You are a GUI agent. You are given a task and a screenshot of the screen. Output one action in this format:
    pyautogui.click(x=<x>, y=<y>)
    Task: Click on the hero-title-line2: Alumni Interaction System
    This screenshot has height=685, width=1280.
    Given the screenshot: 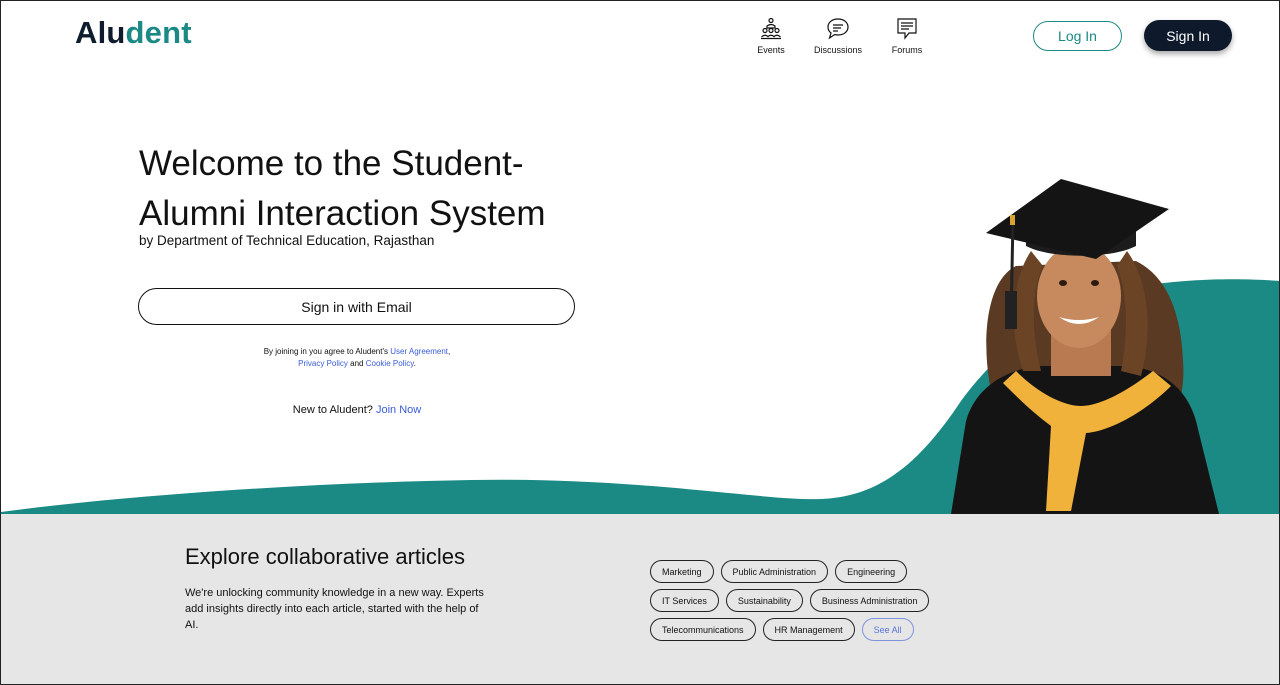 What is the action you would take?
    pyautogui.click(x=342, y=213)
    